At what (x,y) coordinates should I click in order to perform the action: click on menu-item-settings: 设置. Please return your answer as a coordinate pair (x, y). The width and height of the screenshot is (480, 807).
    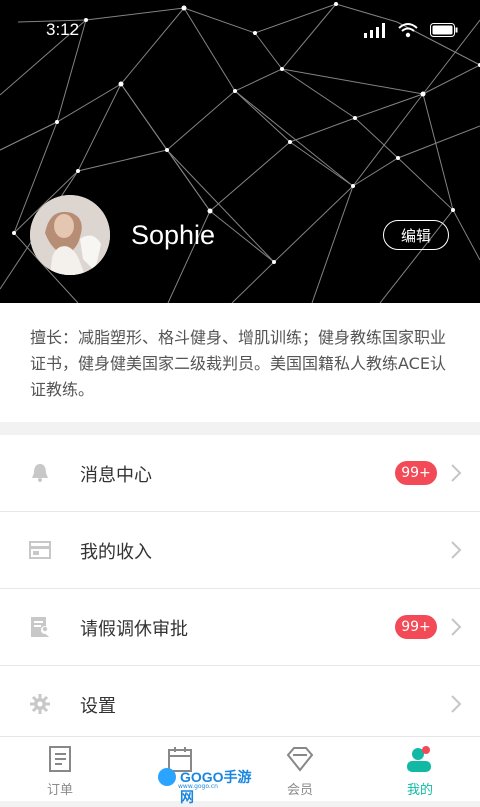
    Looking at the image, I should click on (240, 704).